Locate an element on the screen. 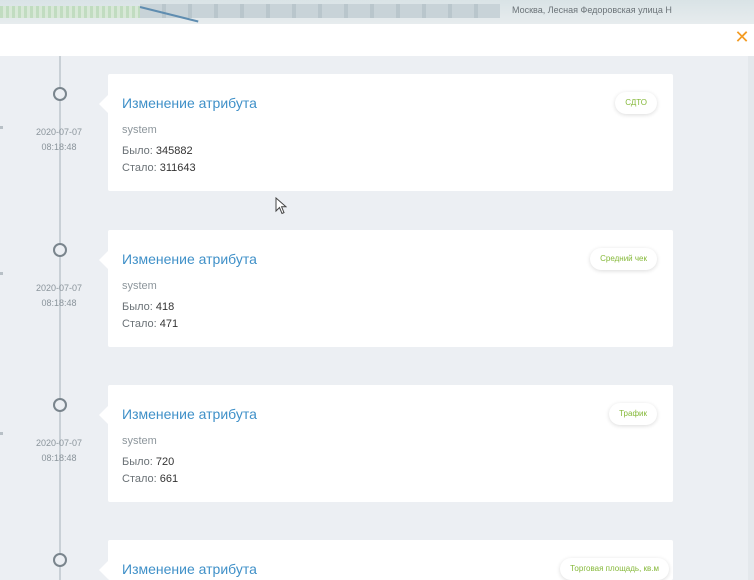  attribute-badge: Трафик is located at coordinates (633, 414).